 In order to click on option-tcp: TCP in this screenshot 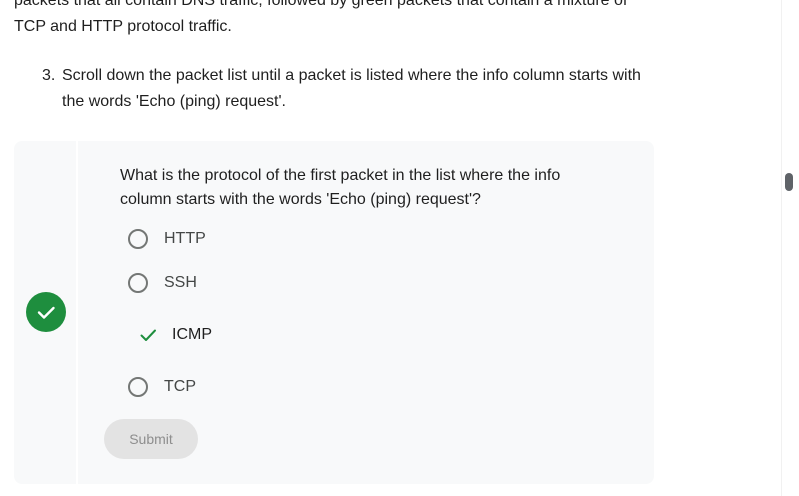, I will do `click(161, 387)`.